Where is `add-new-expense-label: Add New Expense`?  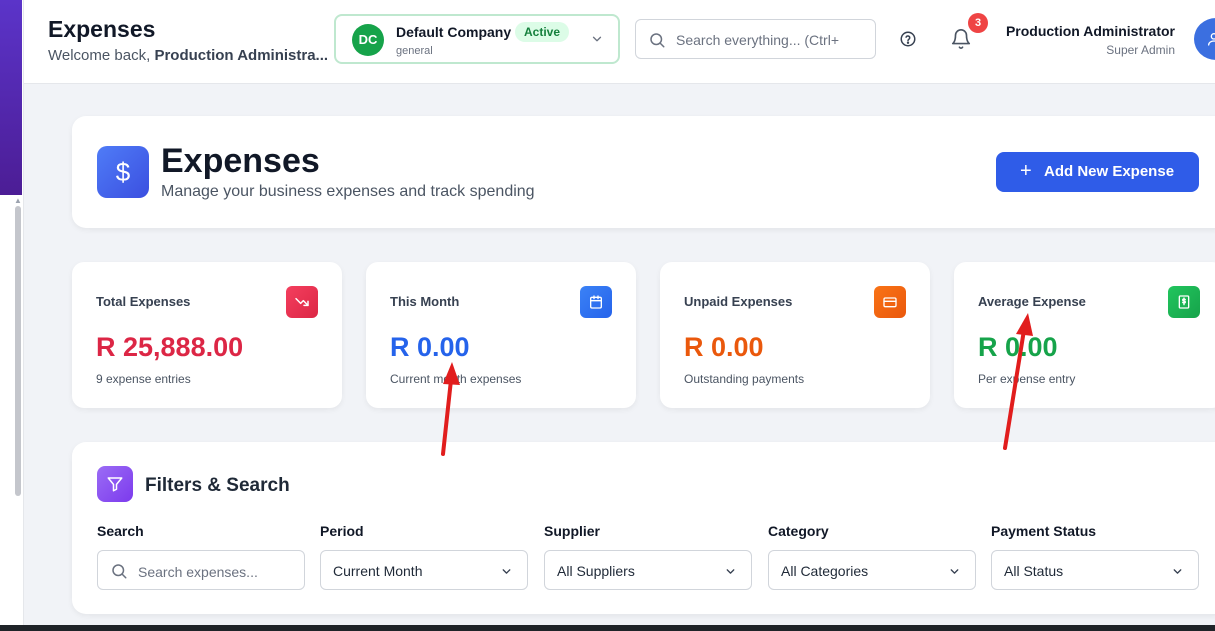 add-new-expense-label: Add New Expense is located at coordinates (1109, 171).